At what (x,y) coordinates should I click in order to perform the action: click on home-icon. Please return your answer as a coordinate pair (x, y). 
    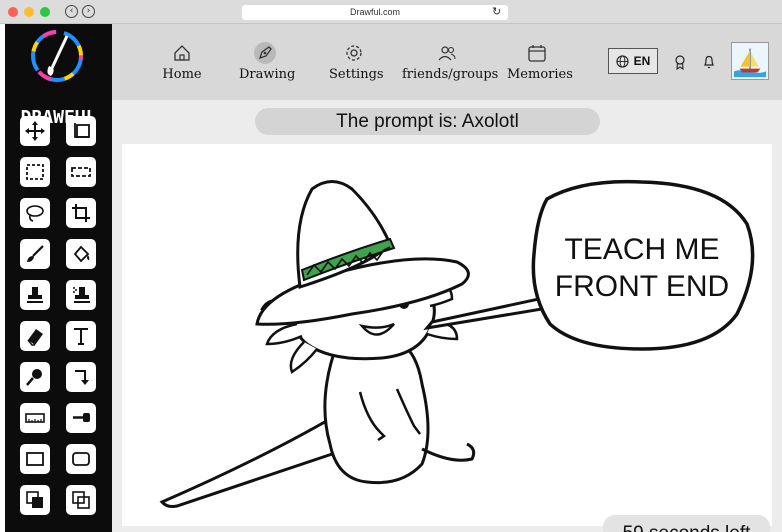
    Looking at the image, I should click on (182, 53).